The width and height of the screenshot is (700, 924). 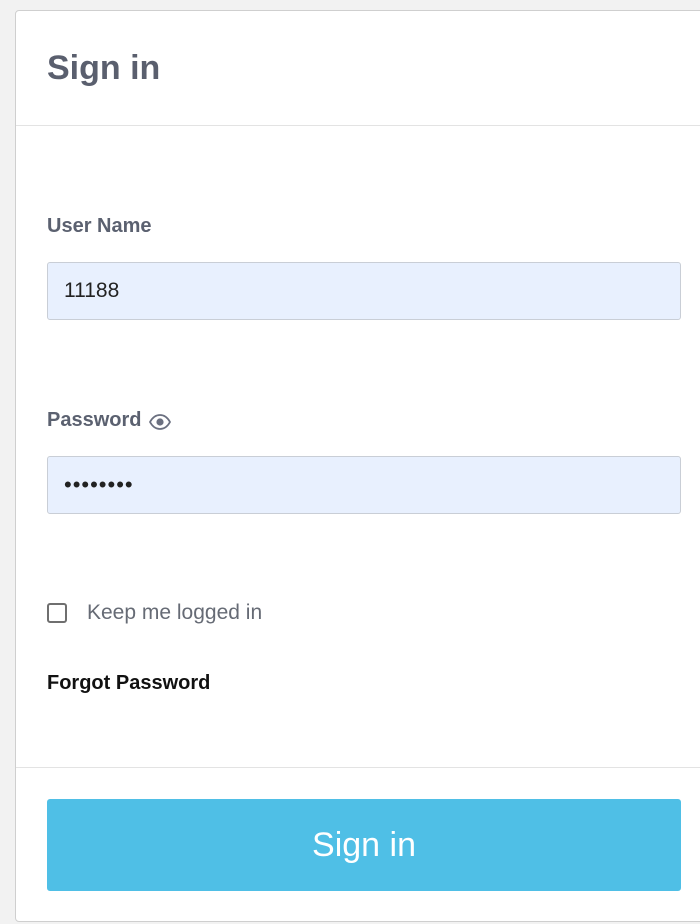 What do you see at coordinates (174, 613) in the screenshot?
I see `keep-logged-in-label: Keep me logged in` at bounding box center [174, 613].